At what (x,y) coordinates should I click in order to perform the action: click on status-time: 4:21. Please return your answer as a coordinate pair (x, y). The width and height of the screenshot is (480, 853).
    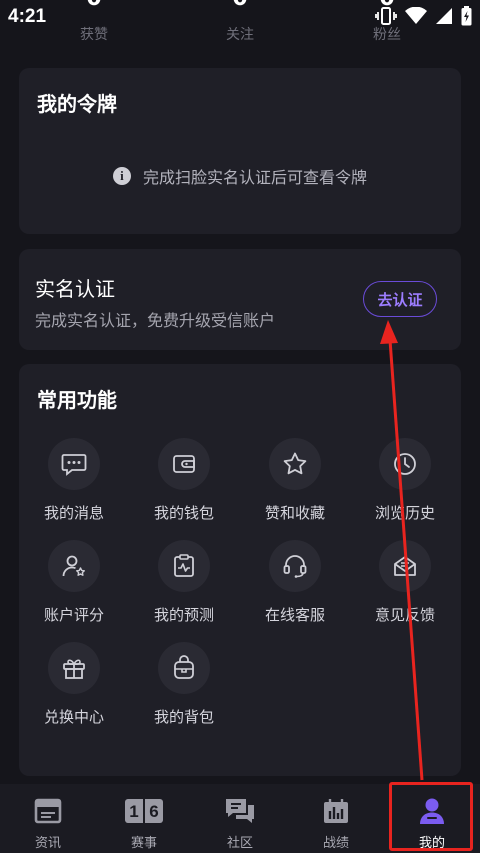
    Looking at the image, I should click on (27, 16).